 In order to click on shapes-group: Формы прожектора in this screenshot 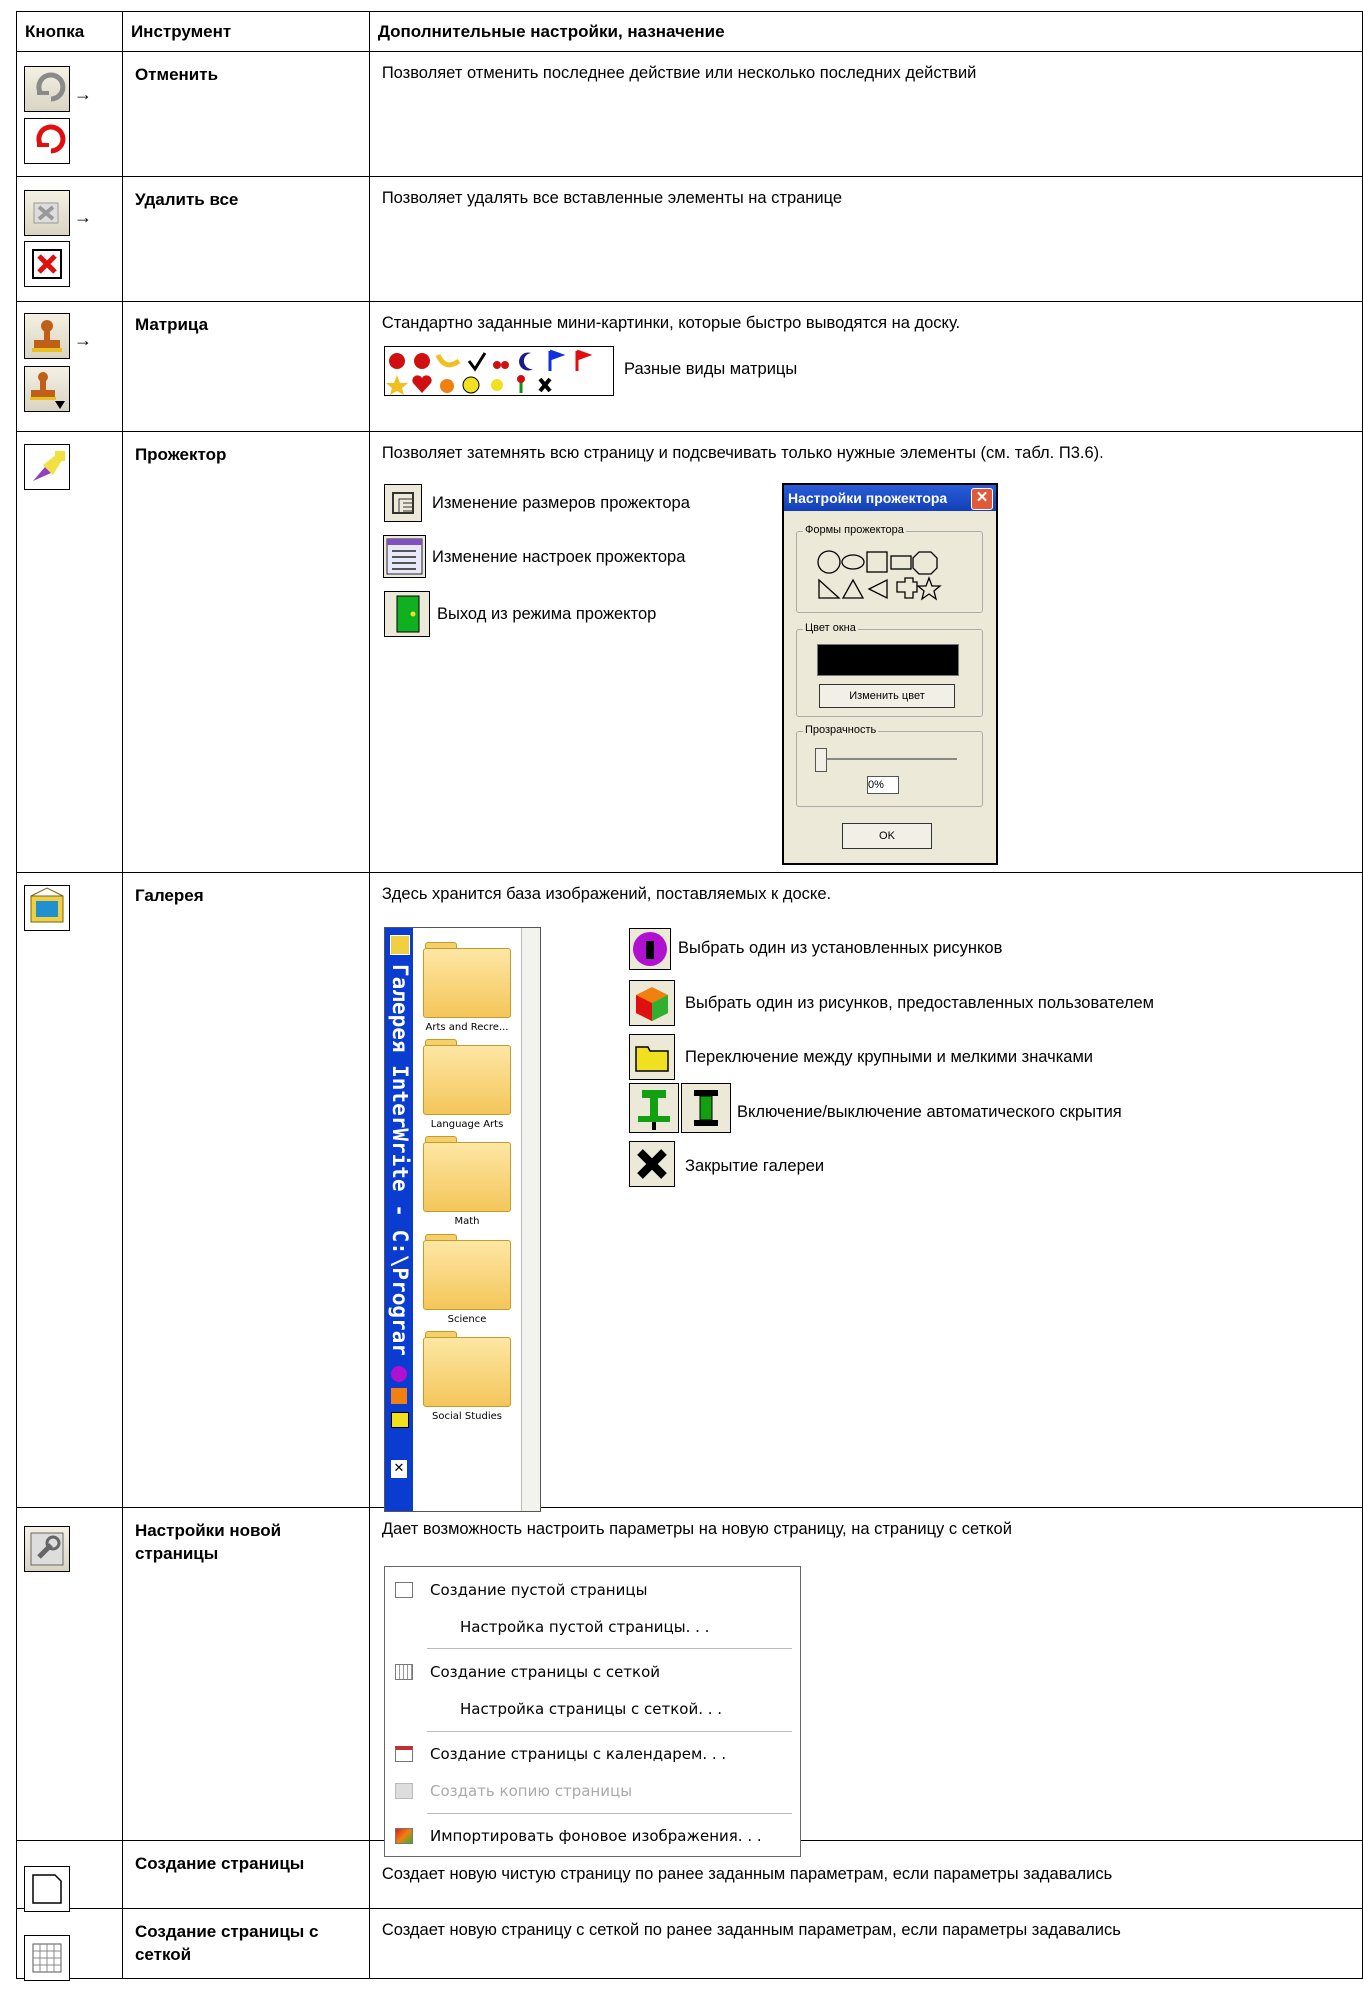, I will do `click(889, 568)`.